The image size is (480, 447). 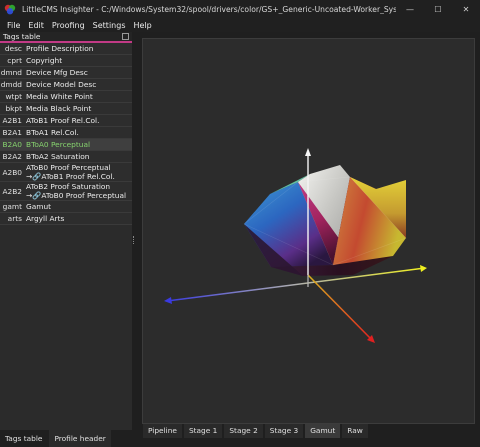 I want to click on tab-stage-1: Stage 1, so click(x=203, y=431).